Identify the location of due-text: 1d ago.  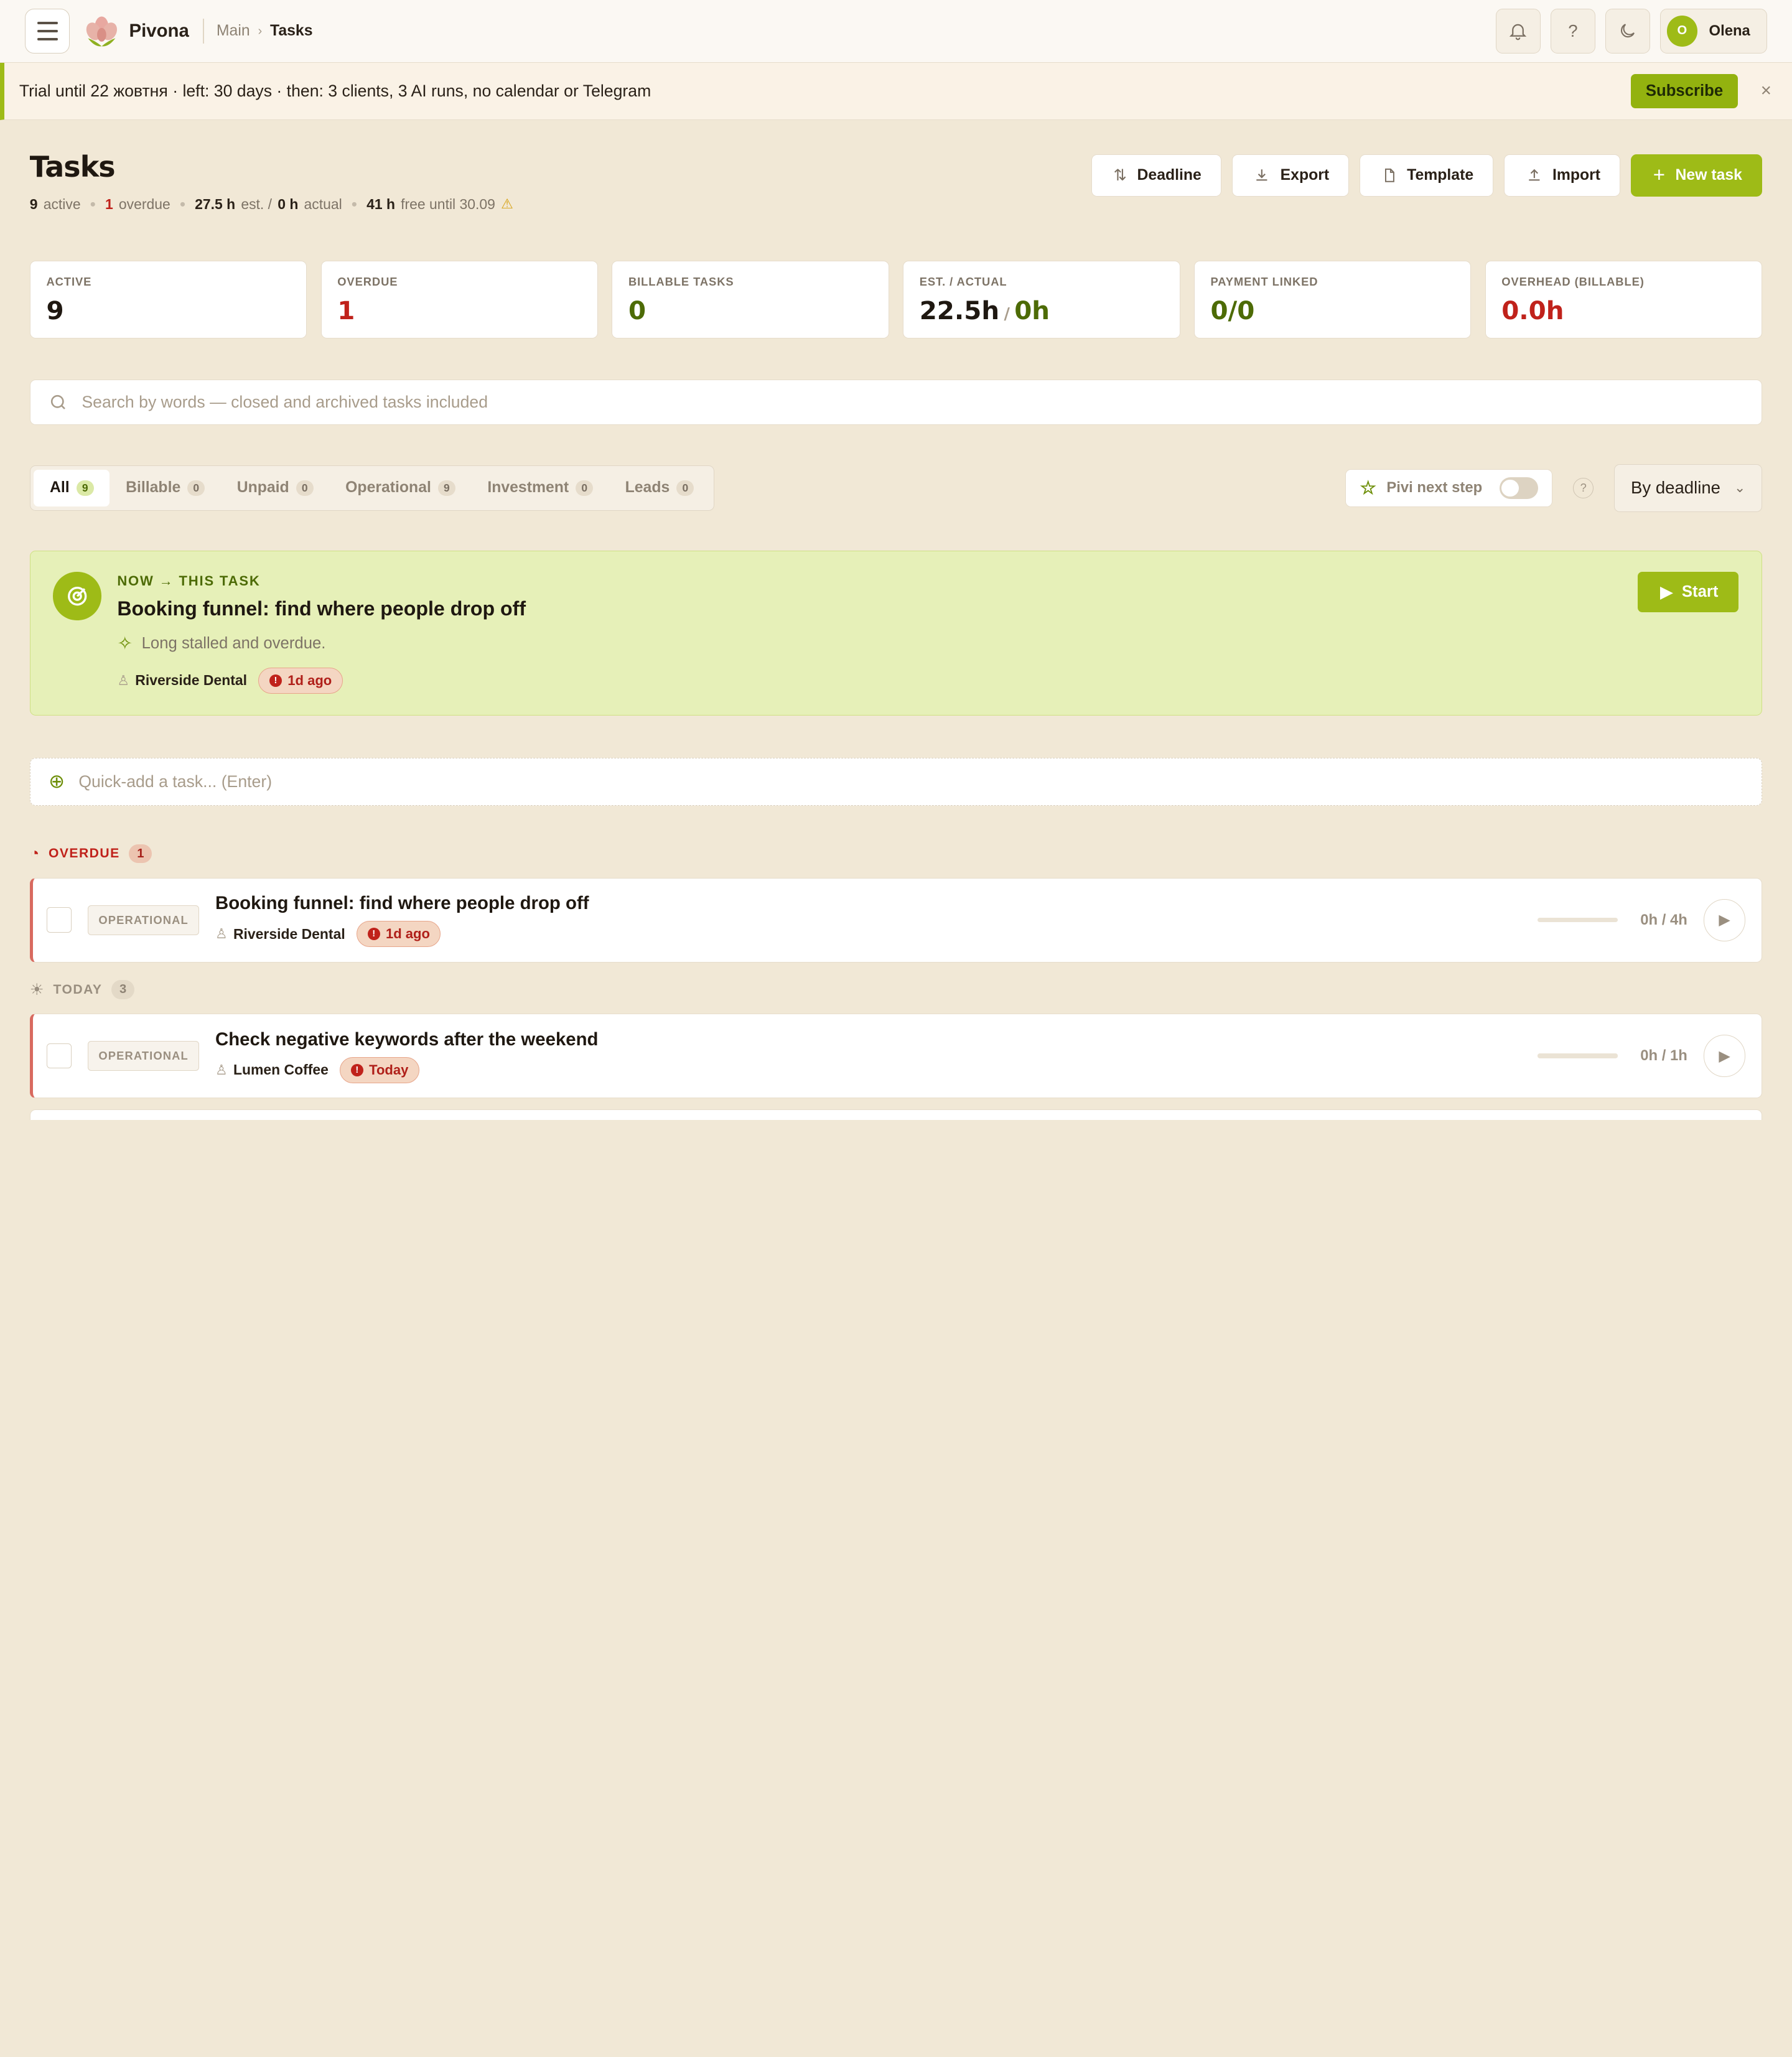
(408, 934).